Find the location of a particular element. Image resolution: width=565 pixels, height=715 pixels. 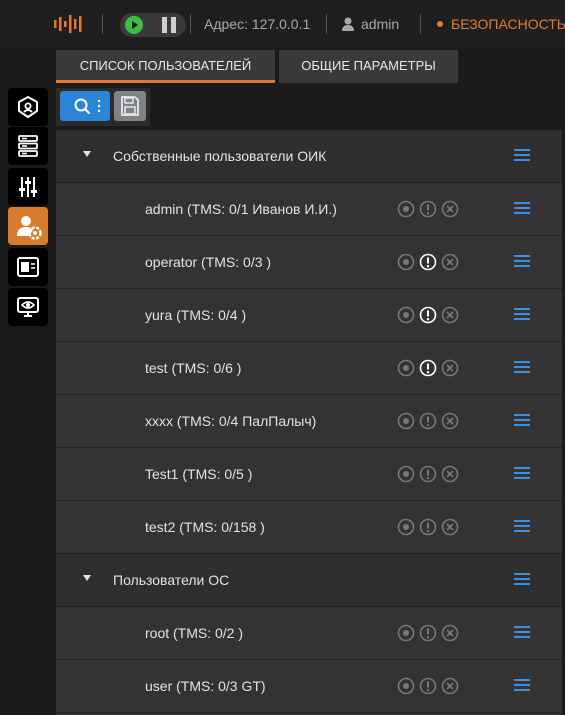

play-button is located at coordinates (134, 25).